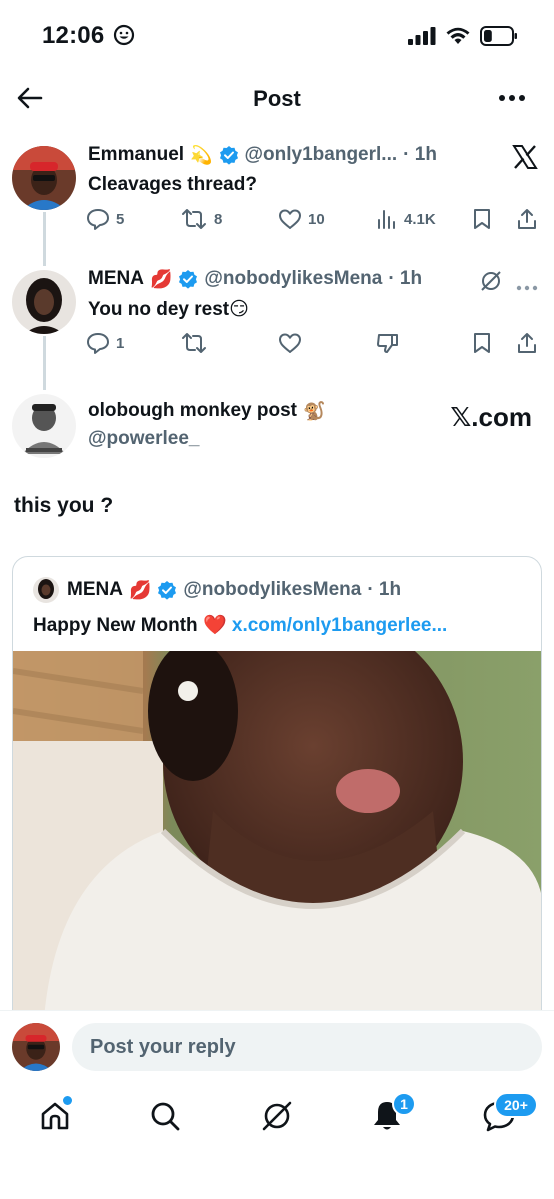 The height and width of the screenshot is (1199, 554). I want to click on tweet-header: Emmanuel 💫 @only1bangerl... · 1h, so click(262, 155).